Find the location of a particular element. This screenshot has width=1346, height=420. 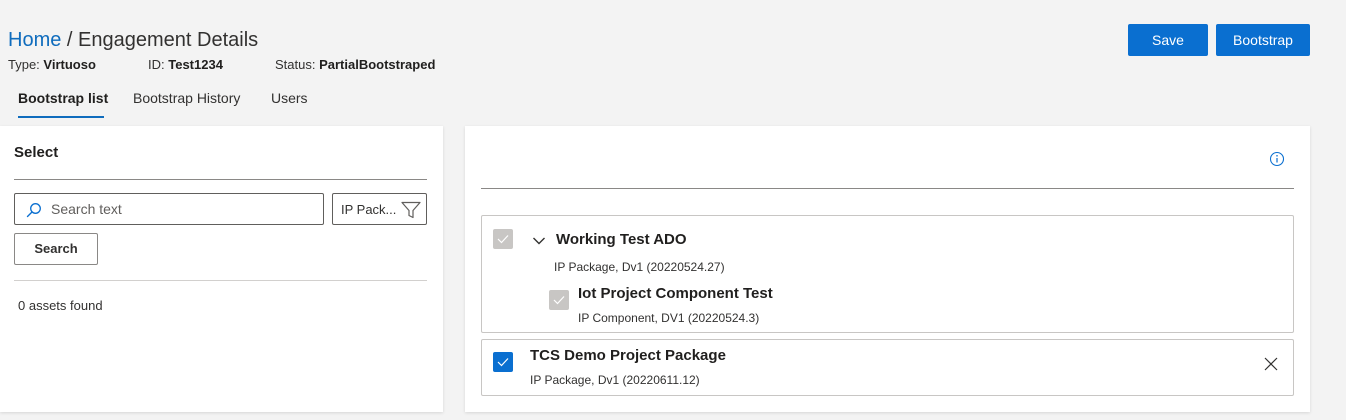

search-button: Search is located at coordinates (56, 249).